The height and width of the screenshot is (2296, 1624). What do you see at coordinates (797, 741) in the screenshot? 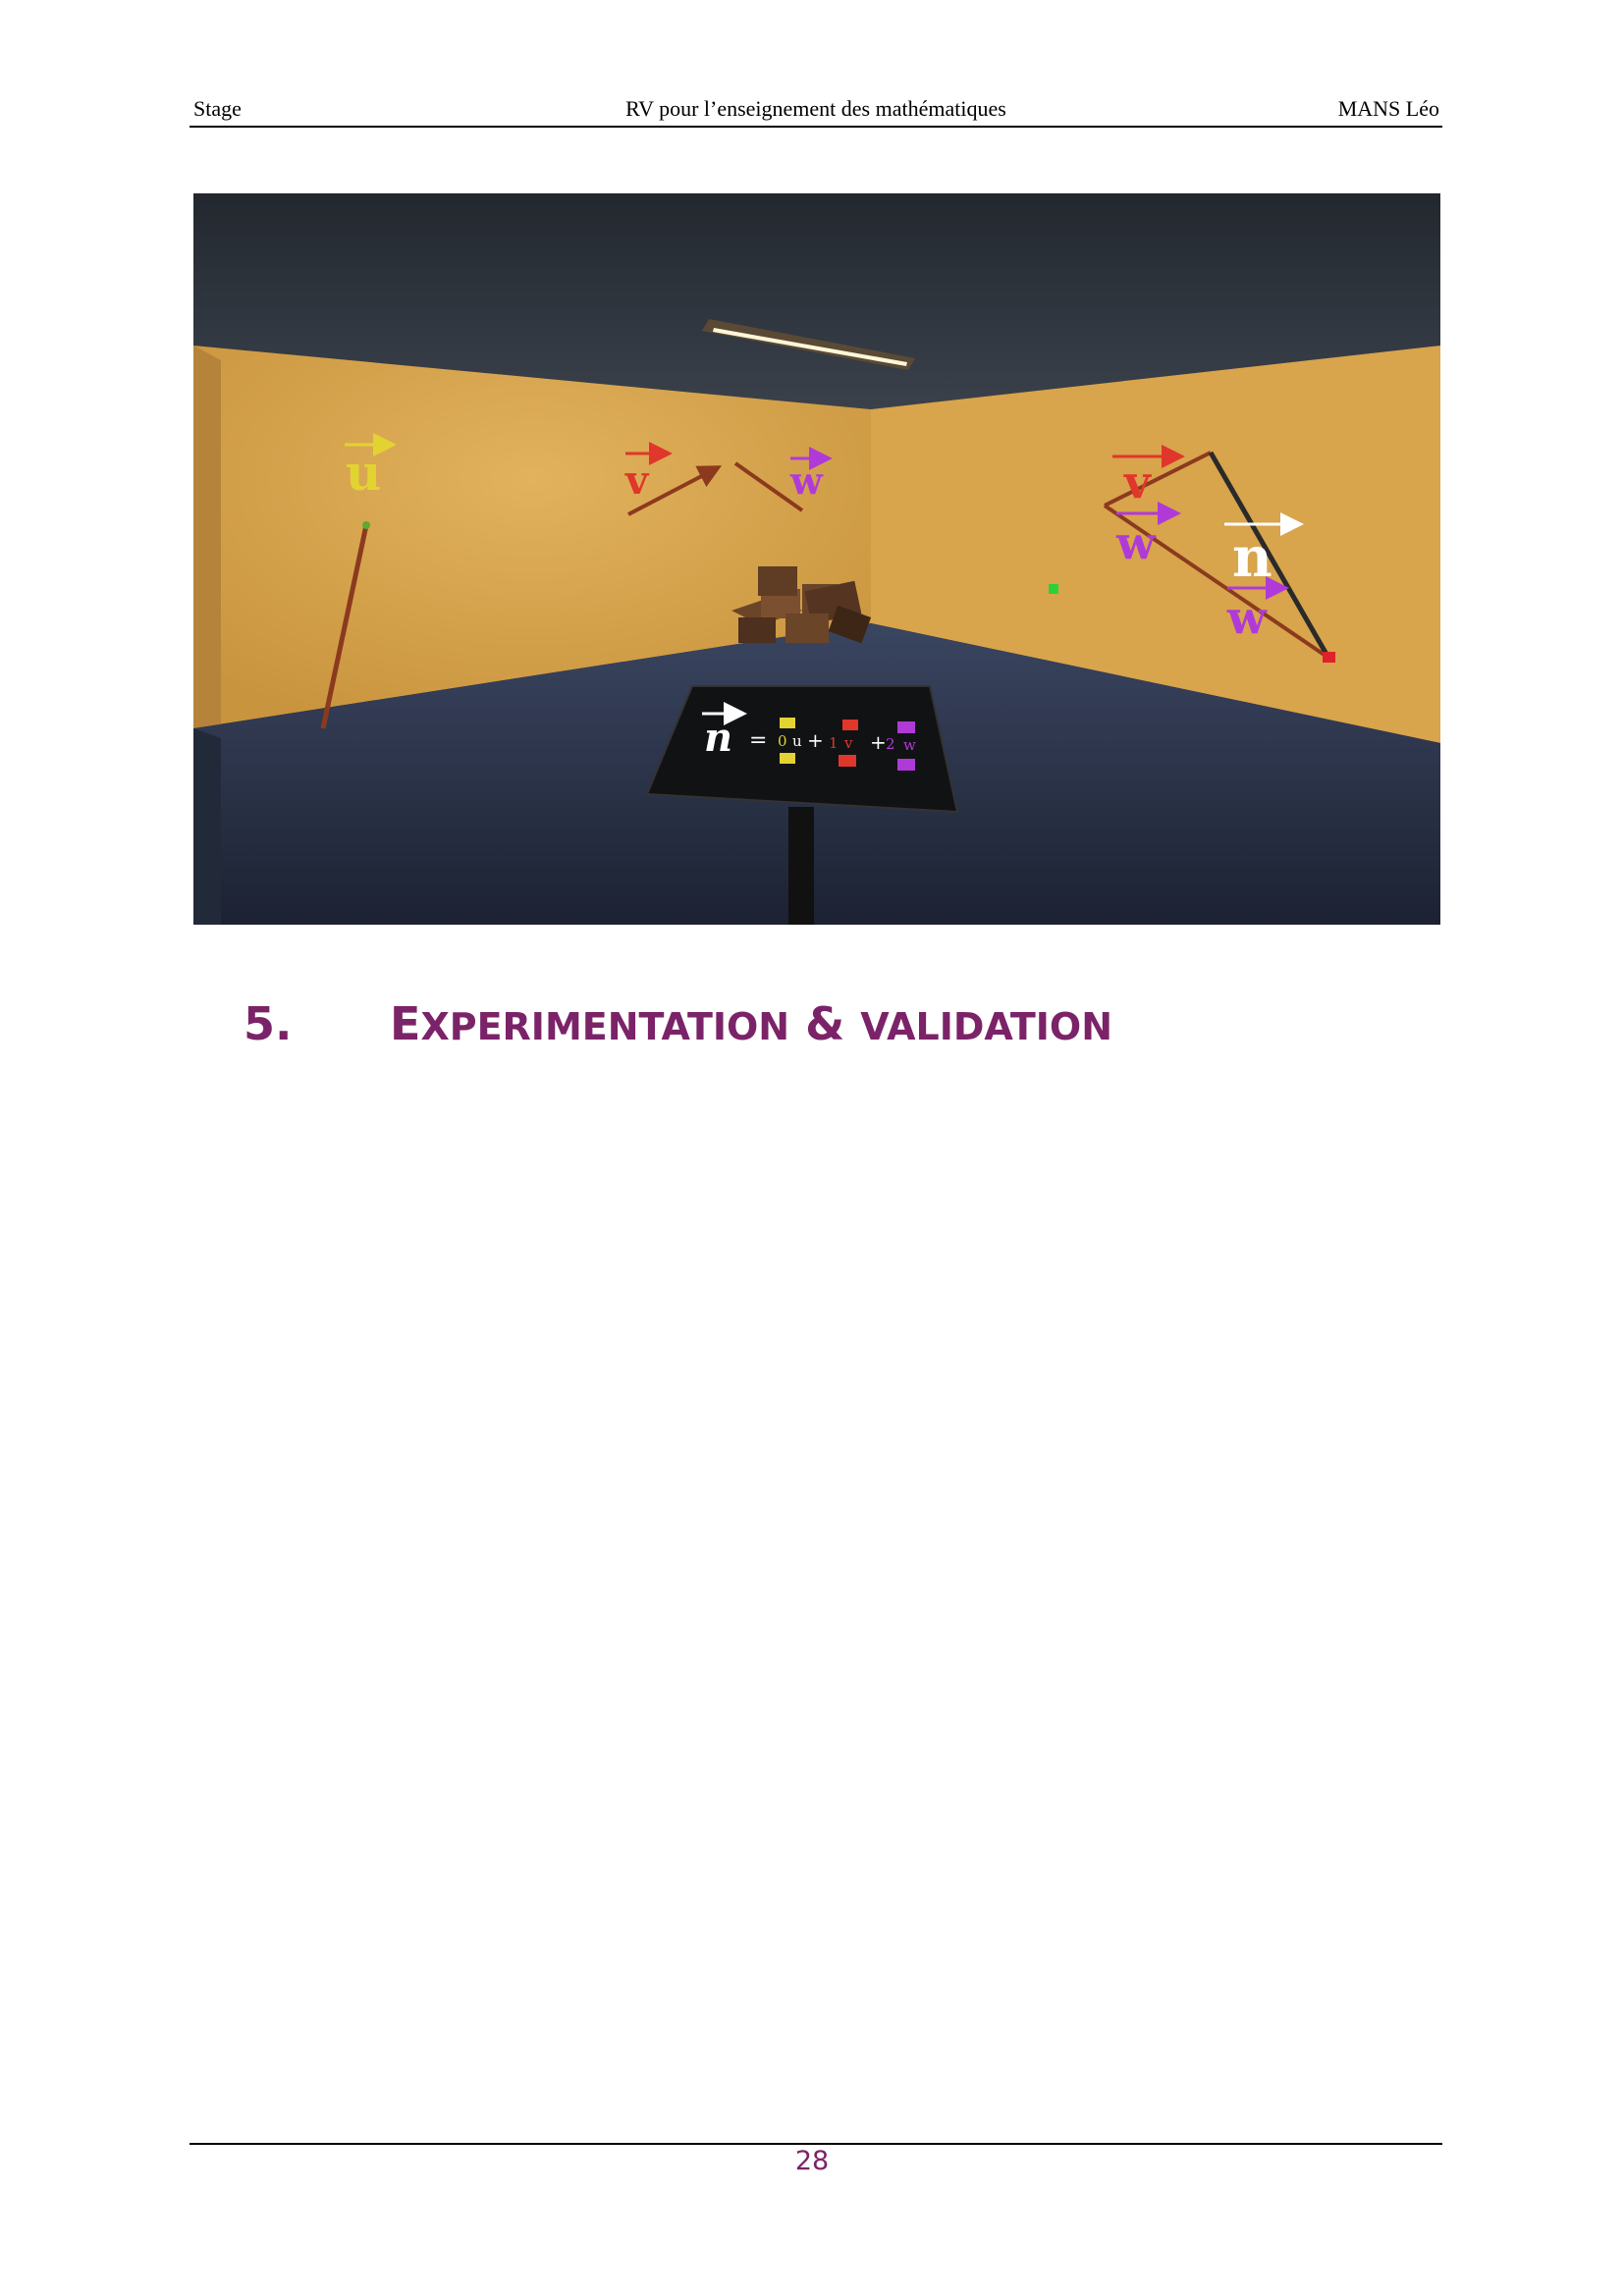
I see `svg-text: u` at bounding box center [797, 741].